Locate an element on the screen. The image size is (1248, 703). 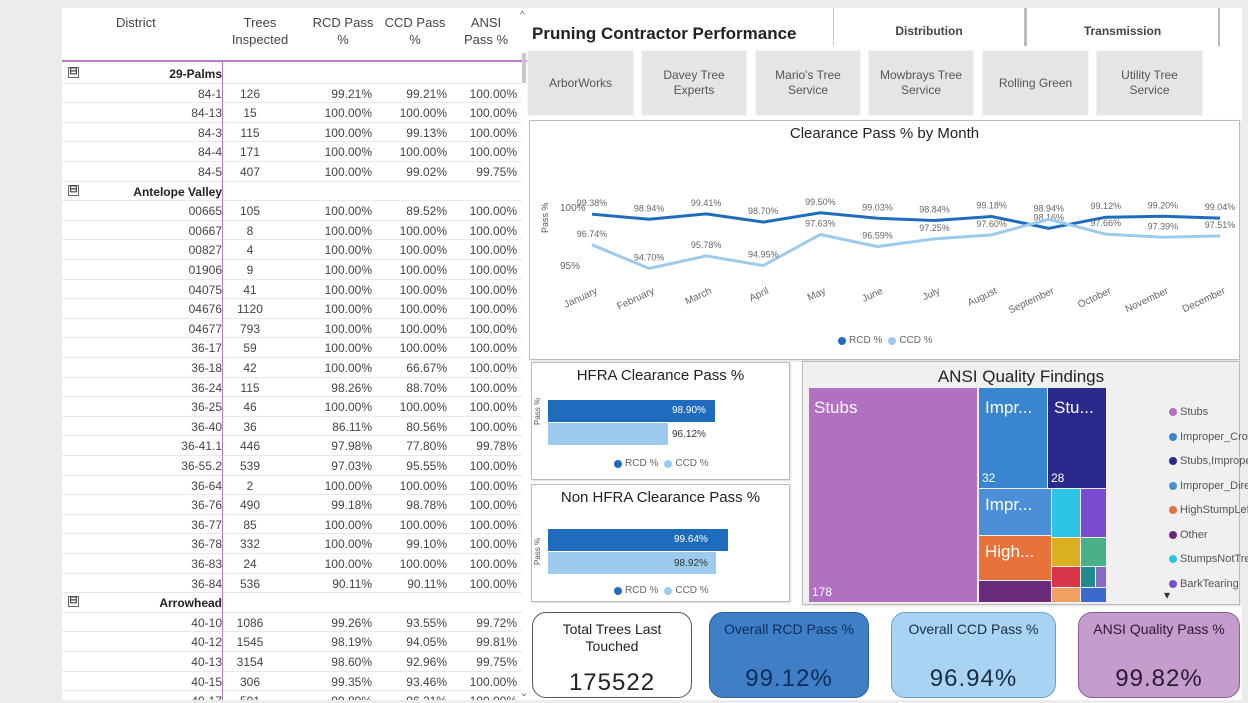
table-row: 00665 105 100.00% 89.52% 100.00% is located at coordinates (292, 211).